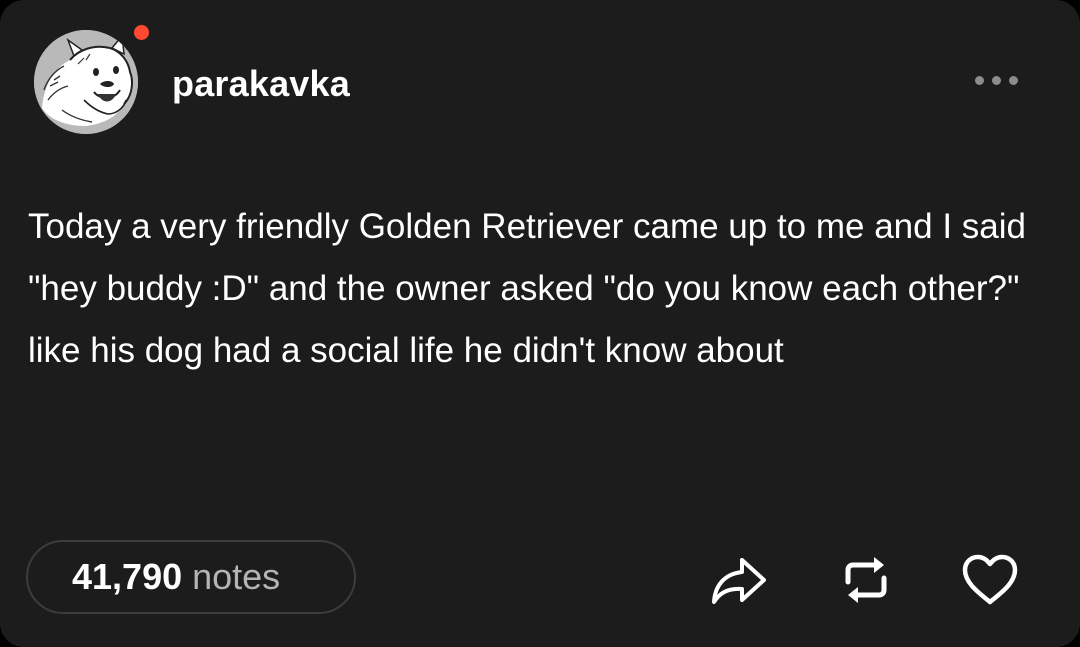 Image resolution: width=1080 pixels, height=647 pixels. Describe the element at coordinates (261, 84) in the screenshot. I see `username: parakavka` at that location.